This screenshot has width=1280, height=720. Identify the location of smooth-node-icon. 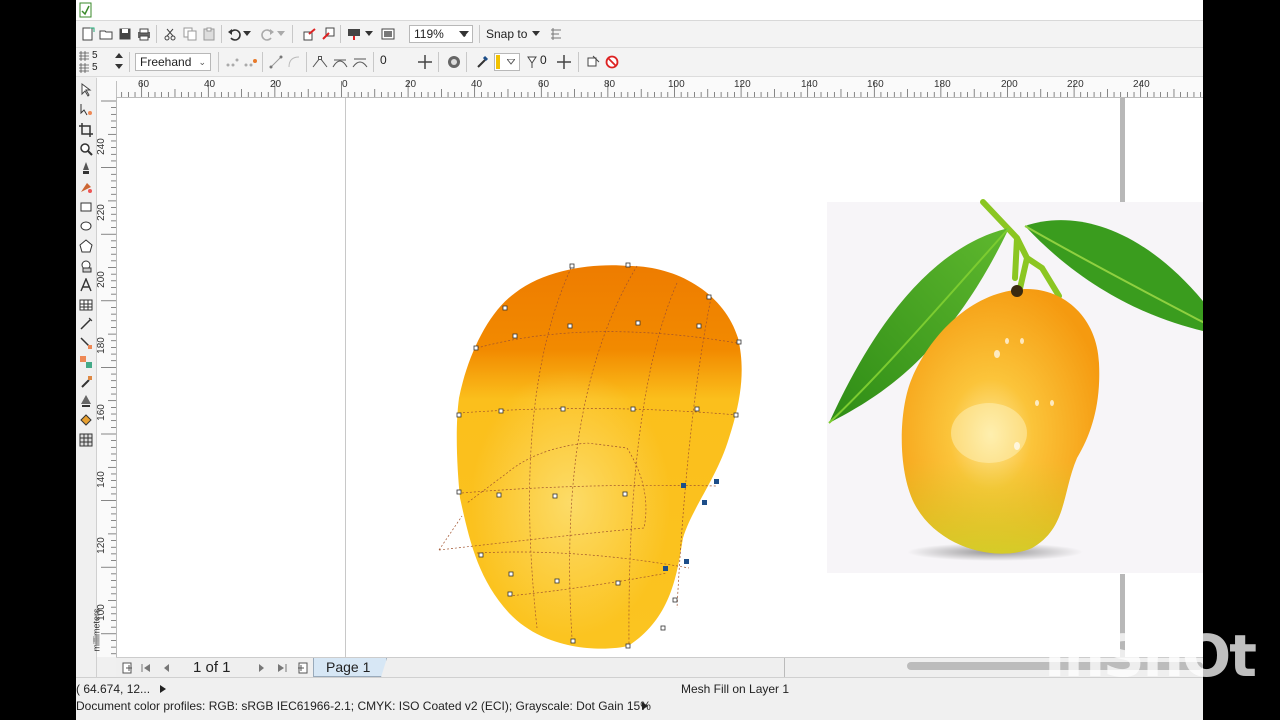
(340, 62).